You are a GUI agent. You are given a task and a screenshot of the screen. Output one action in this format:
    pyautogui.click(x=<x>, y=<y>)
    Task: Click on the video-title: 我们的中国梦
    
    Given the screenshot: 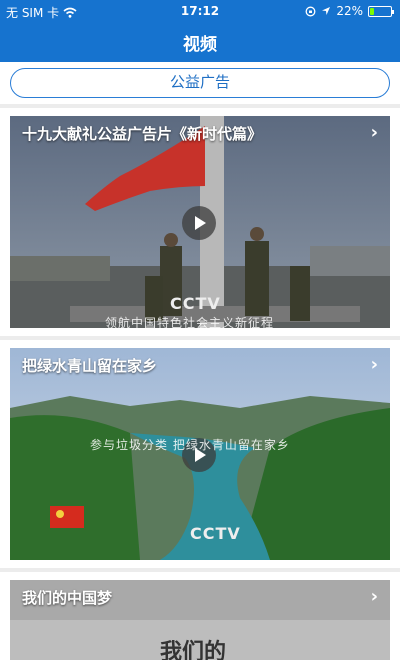 What is the action you would take?
    pyautogui.click(x=67, y=598)
    